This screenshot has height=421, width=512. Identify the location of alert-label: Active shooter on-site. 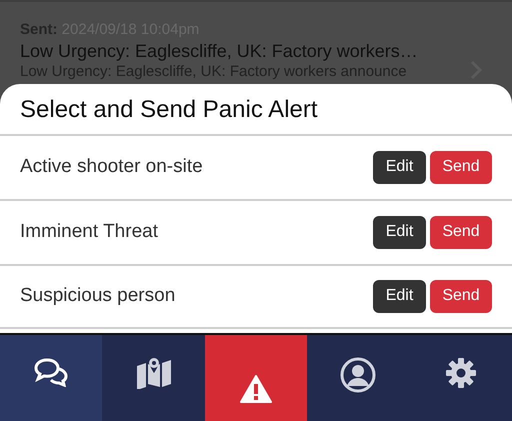
(194, 167).